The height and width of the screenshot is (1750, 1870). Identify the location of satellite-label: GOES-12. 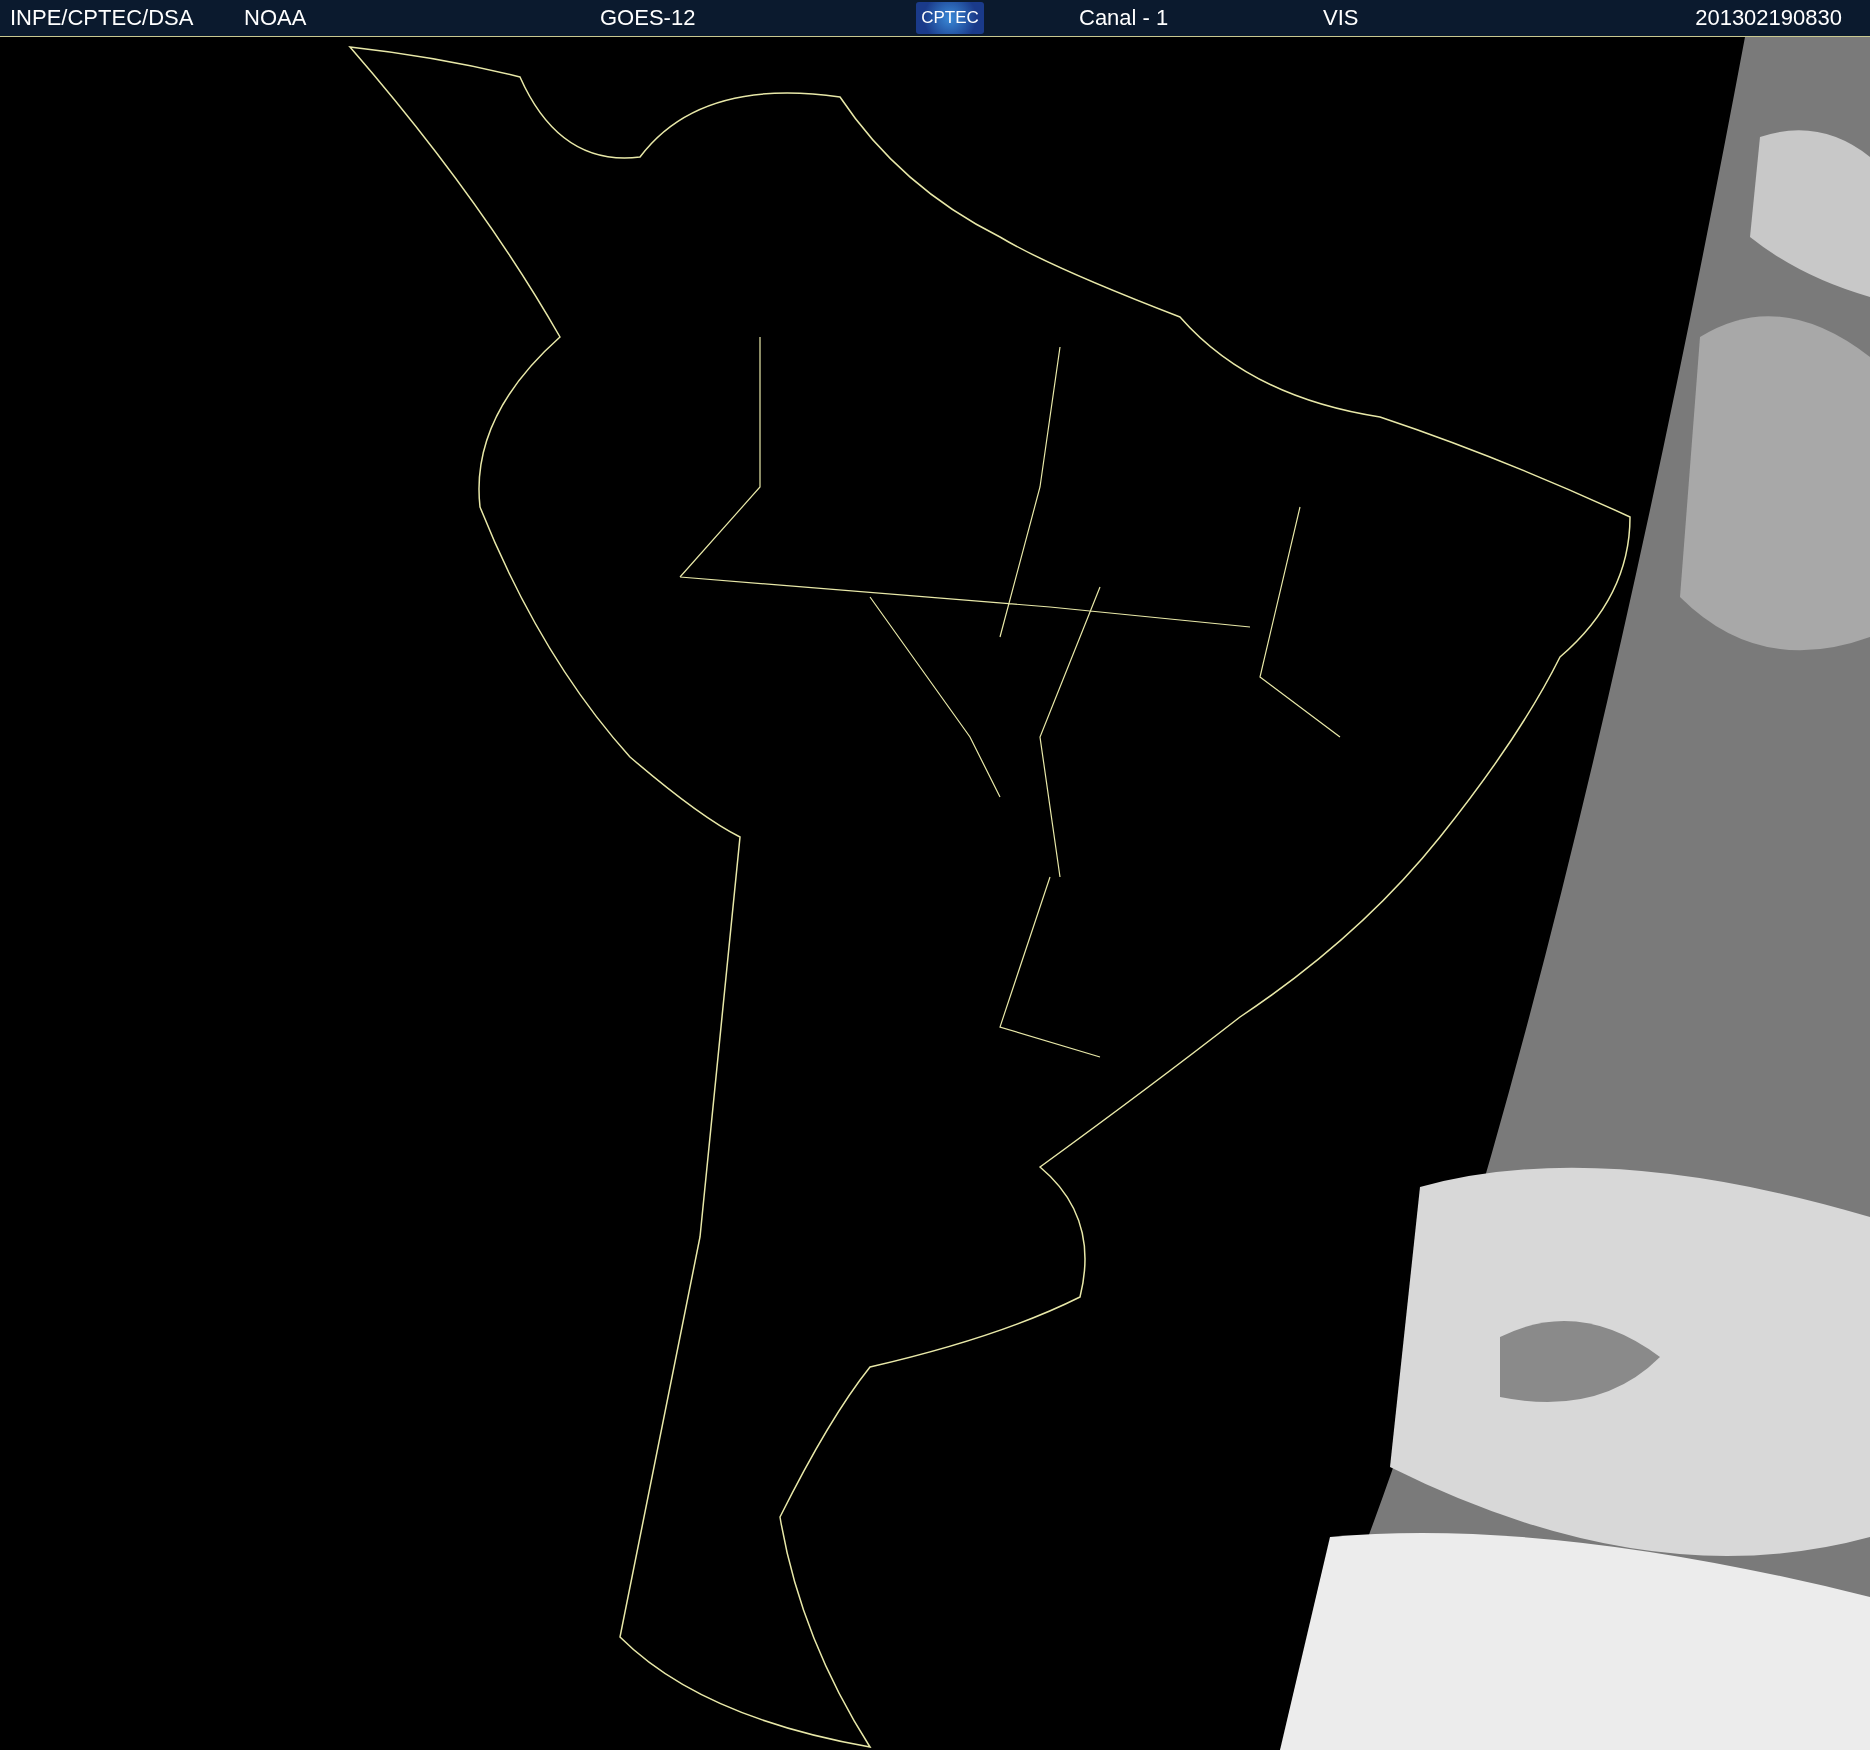
(648, 18).